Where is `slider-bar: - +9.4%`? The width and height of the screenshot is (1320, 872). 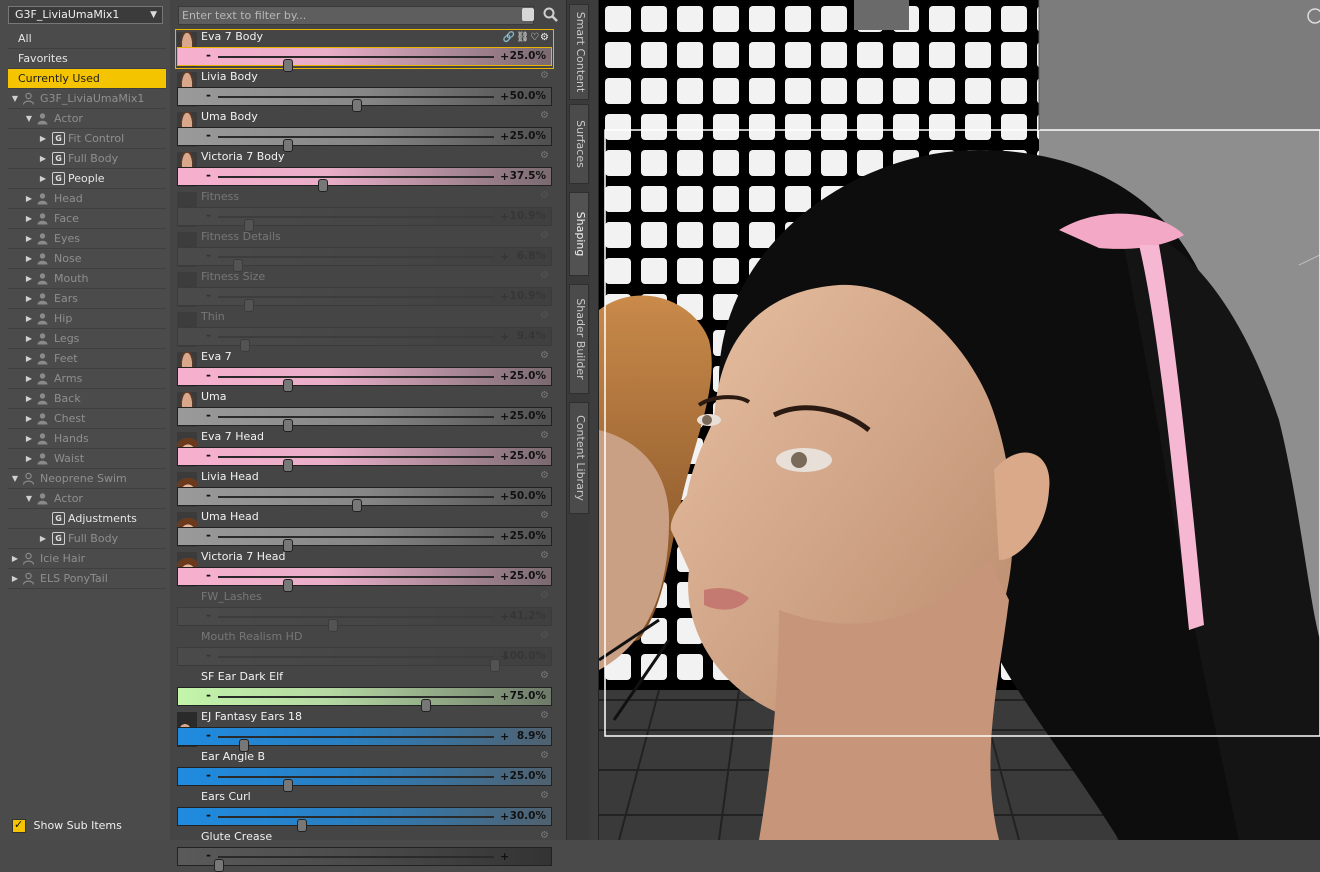 slider-bar: - +9.4% is located at coordinates (364, 339).